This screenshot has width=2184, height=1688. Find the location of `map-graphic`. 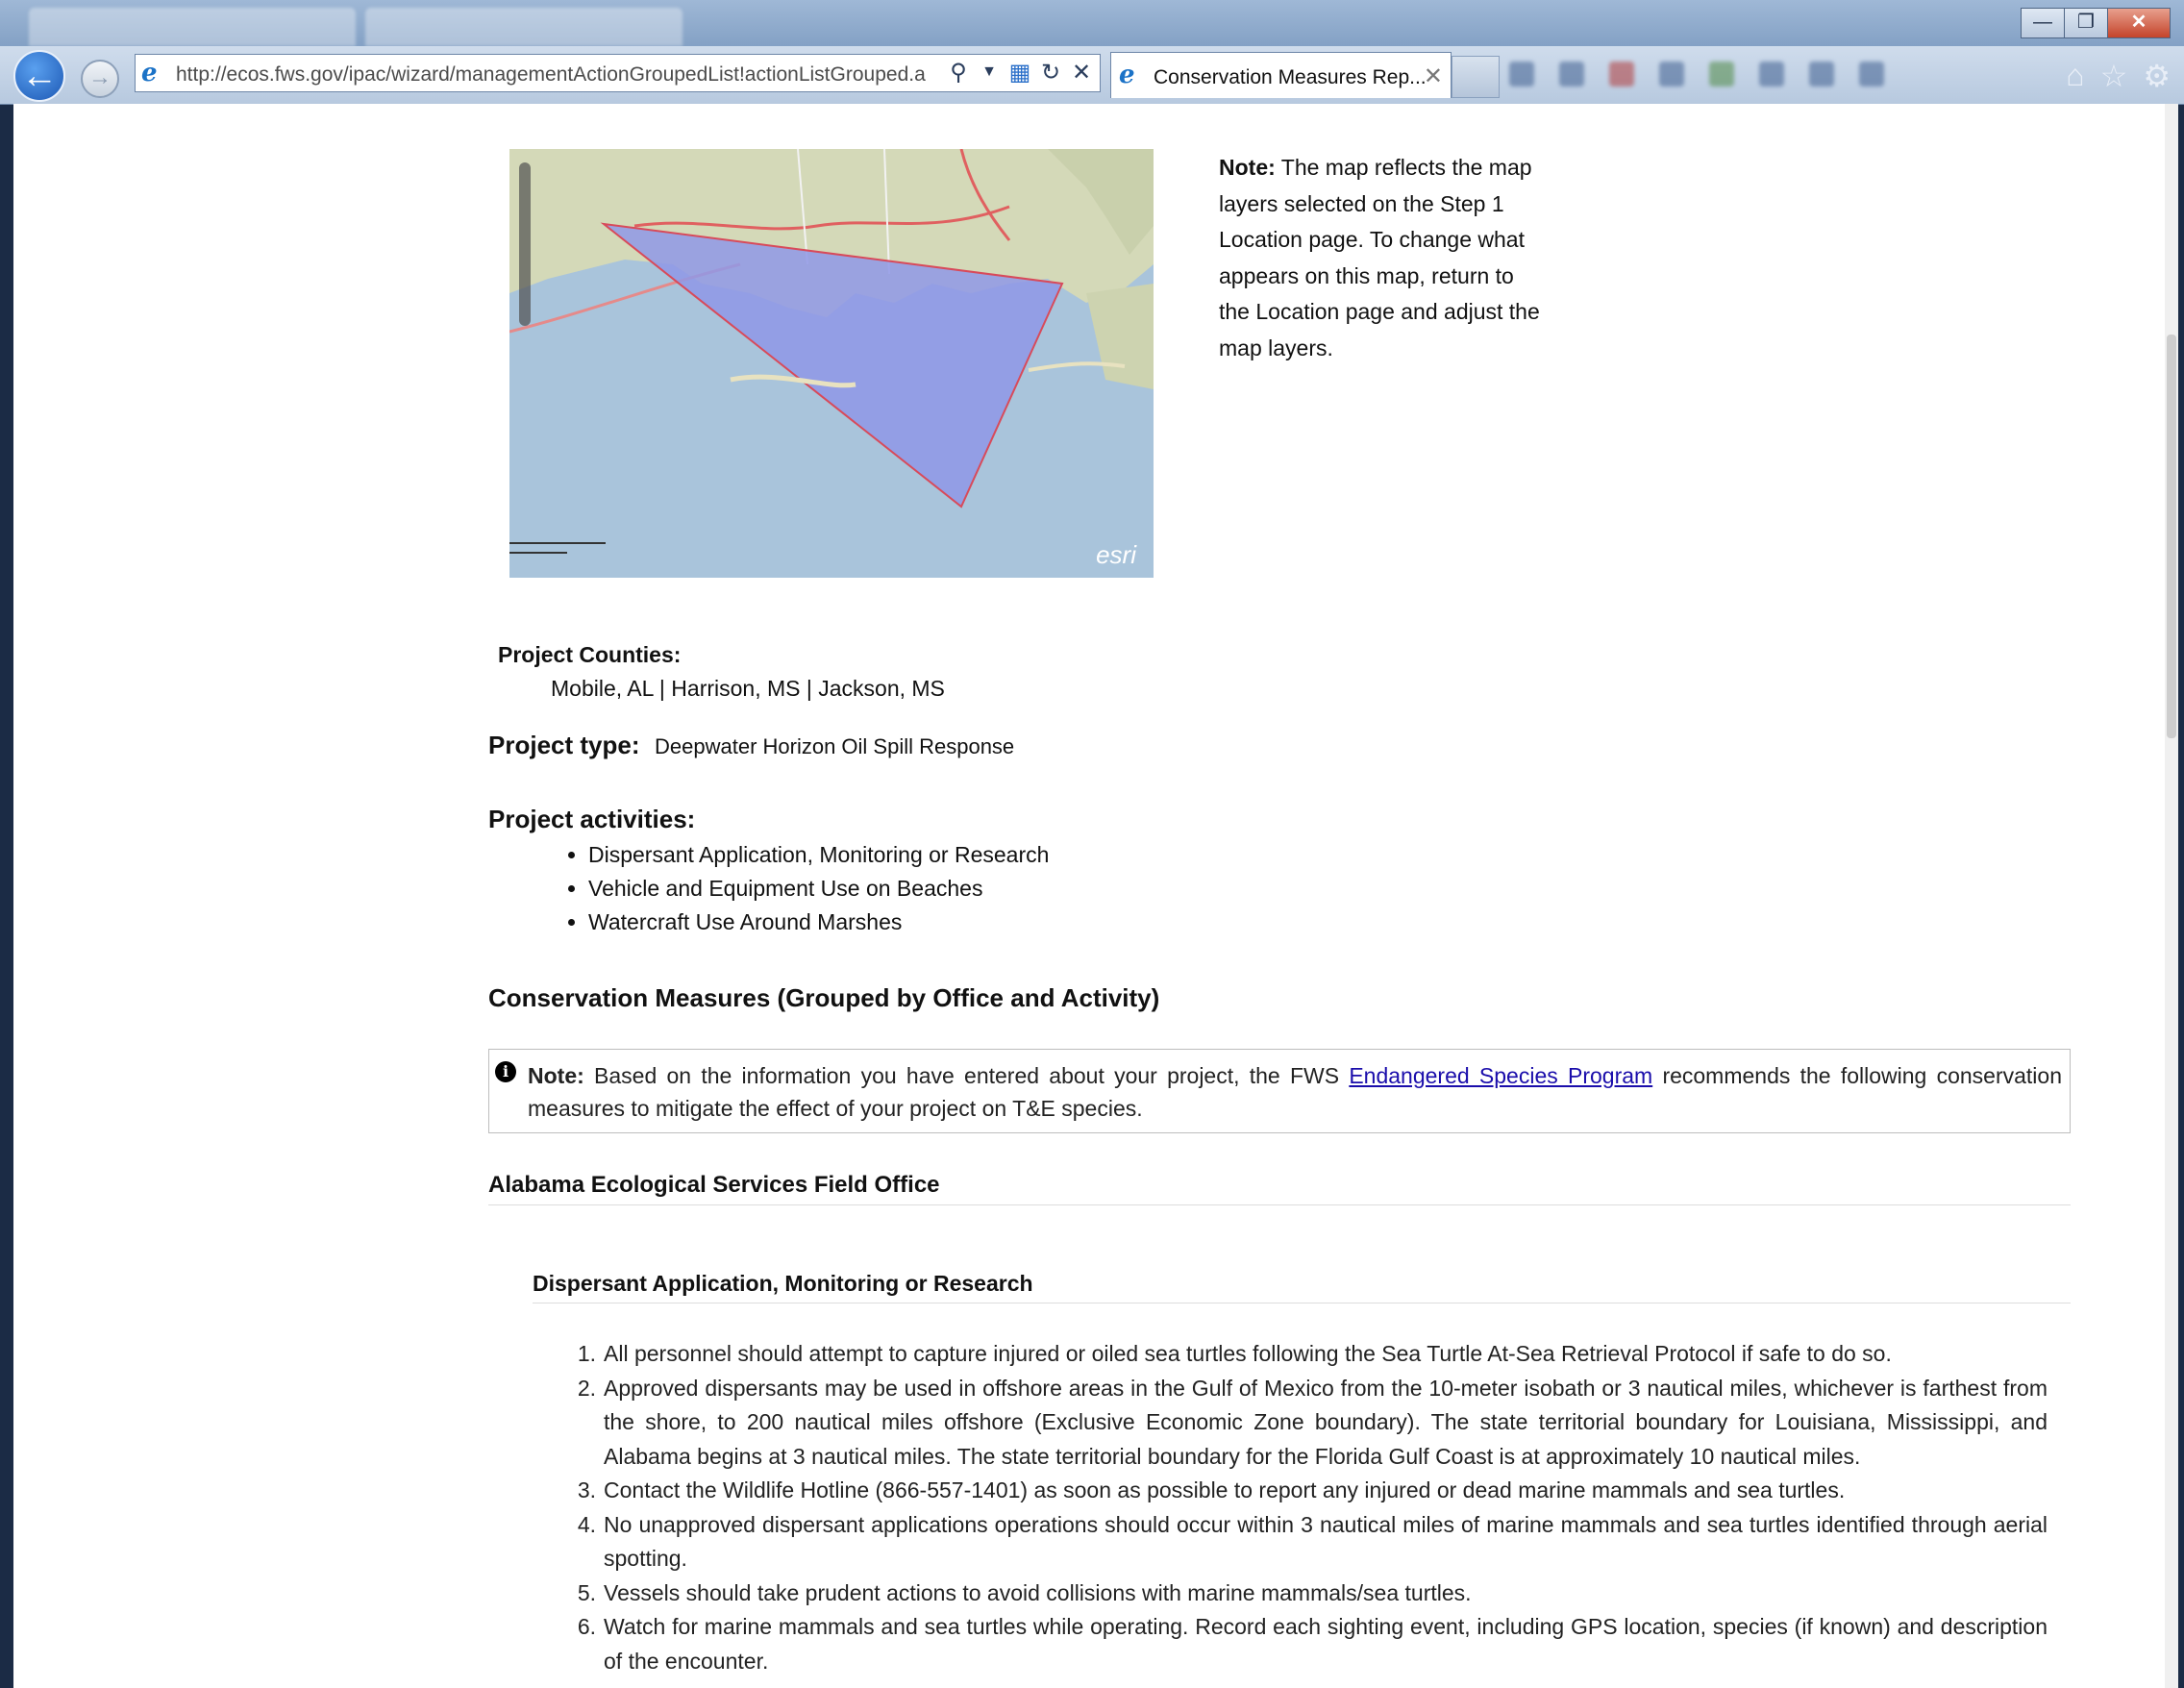

map-graphic is located at coordinates (832, 364).